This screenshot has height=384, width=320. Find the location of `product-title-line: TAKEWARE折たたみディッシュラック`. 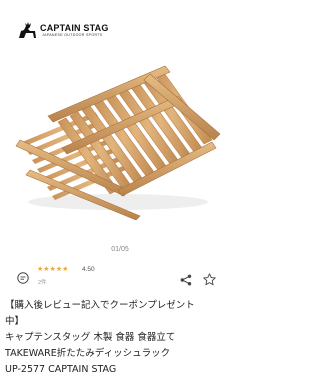

product-title-line: TAKEWARE折たたみディッシュラック is located at coordinates (88, 353).